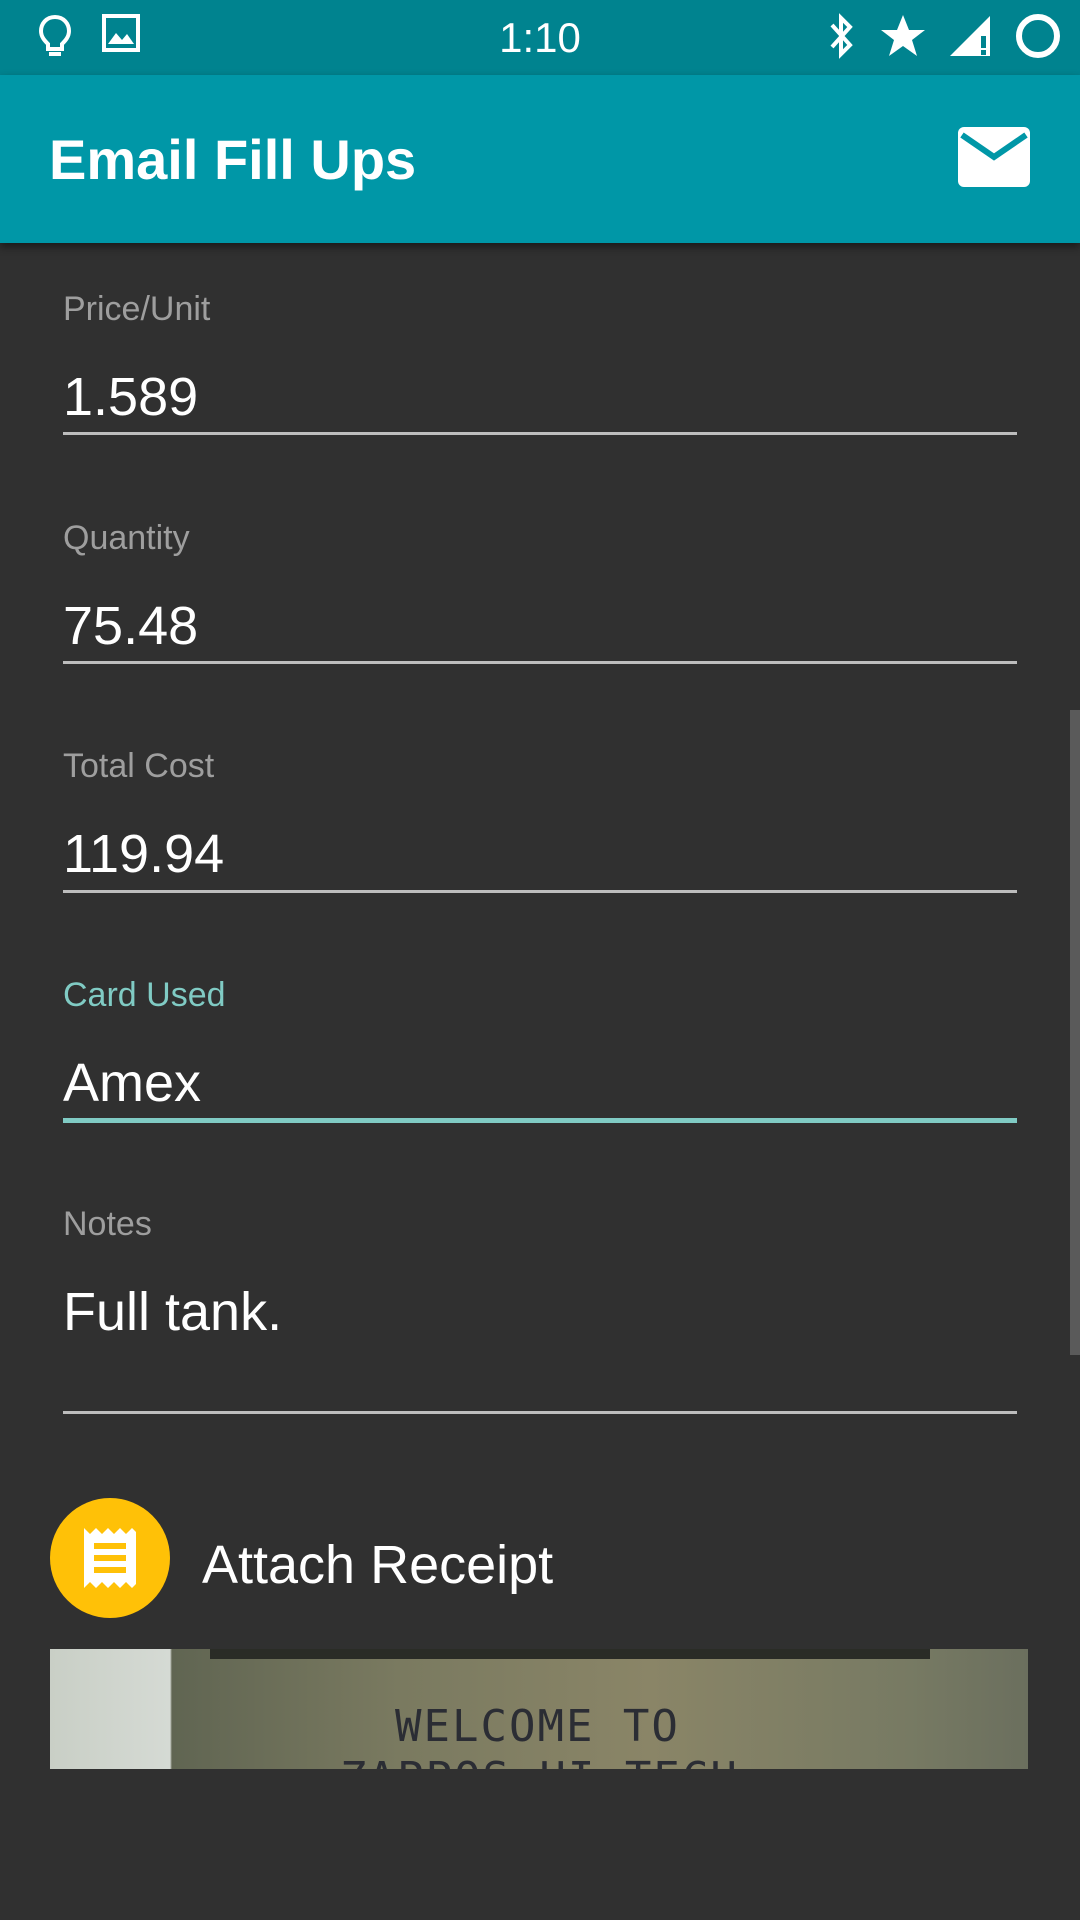 The image size is (1080, 1920). What do you see at coordinates (540, 159) in the screenshot?
I see `app-bar: Email Fill Ups` at bounding box center [540, 159].